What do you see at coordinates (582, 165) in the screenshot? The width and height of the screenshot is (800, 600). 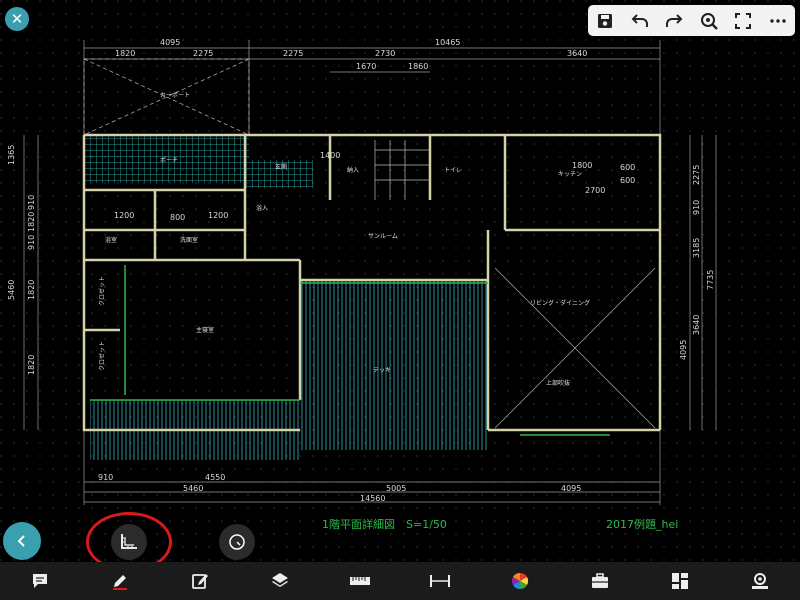 I see `svg-text: 1800` at bounding box center [582, 165].